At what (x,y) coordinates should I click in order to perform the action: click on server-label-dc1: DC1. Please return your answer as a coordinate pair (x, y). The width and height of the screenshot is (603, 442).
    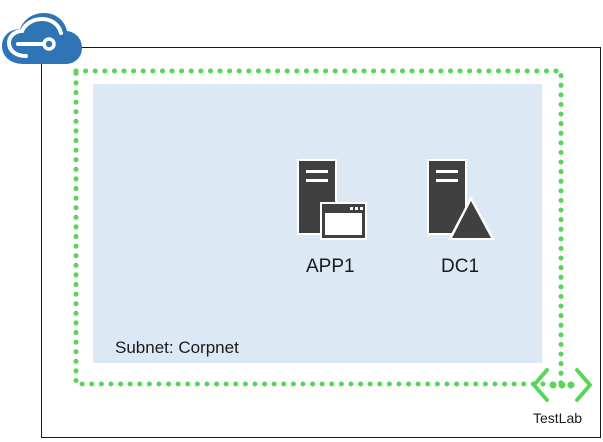
    Looking at the image, I should click on (460, 266).